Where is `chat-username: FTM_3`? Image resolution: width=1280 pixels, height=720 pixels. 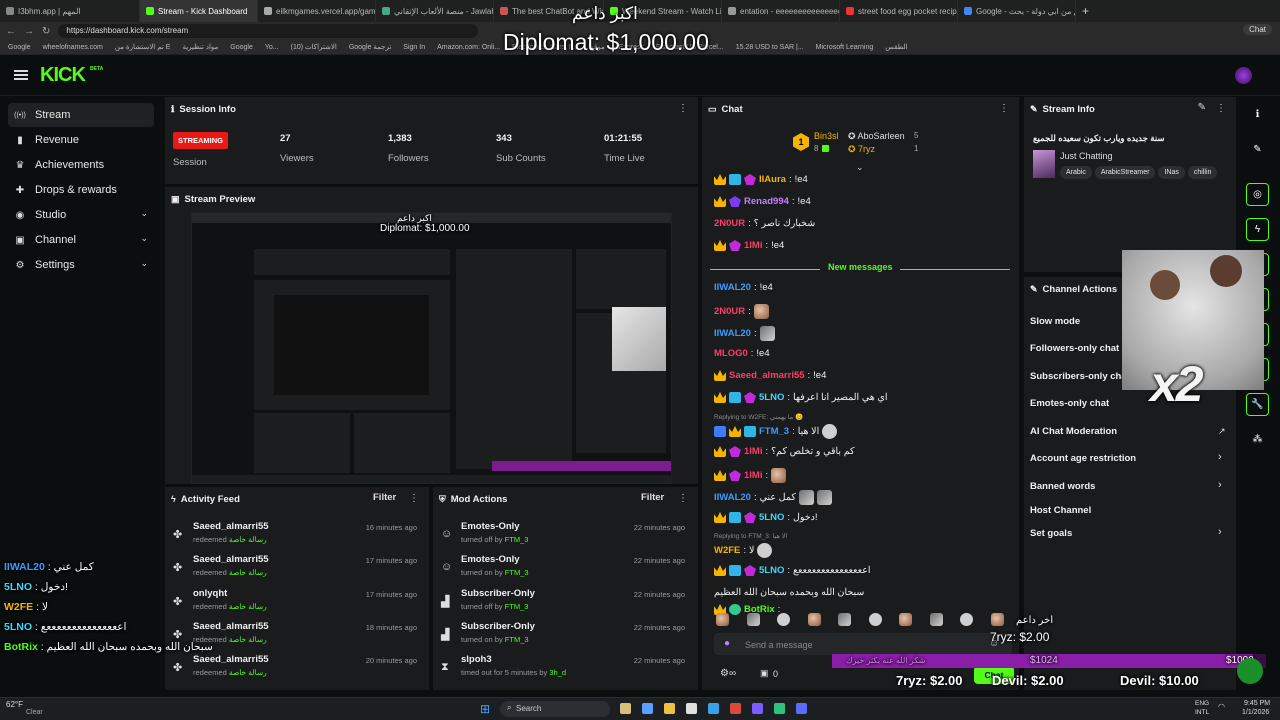 chat-username: FTM_3 is located at coordinates (774, 431).